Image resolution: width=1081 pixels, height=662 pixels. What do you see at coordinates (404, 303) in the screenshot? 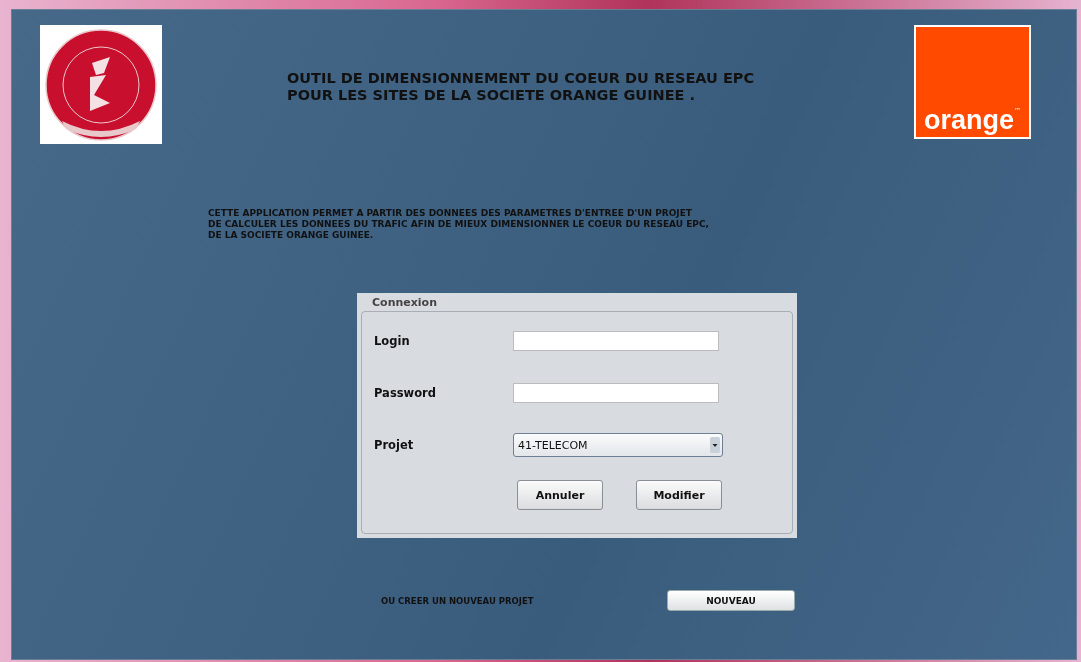
I see `panel-title: Connexion` at bounding box center [404, 303].